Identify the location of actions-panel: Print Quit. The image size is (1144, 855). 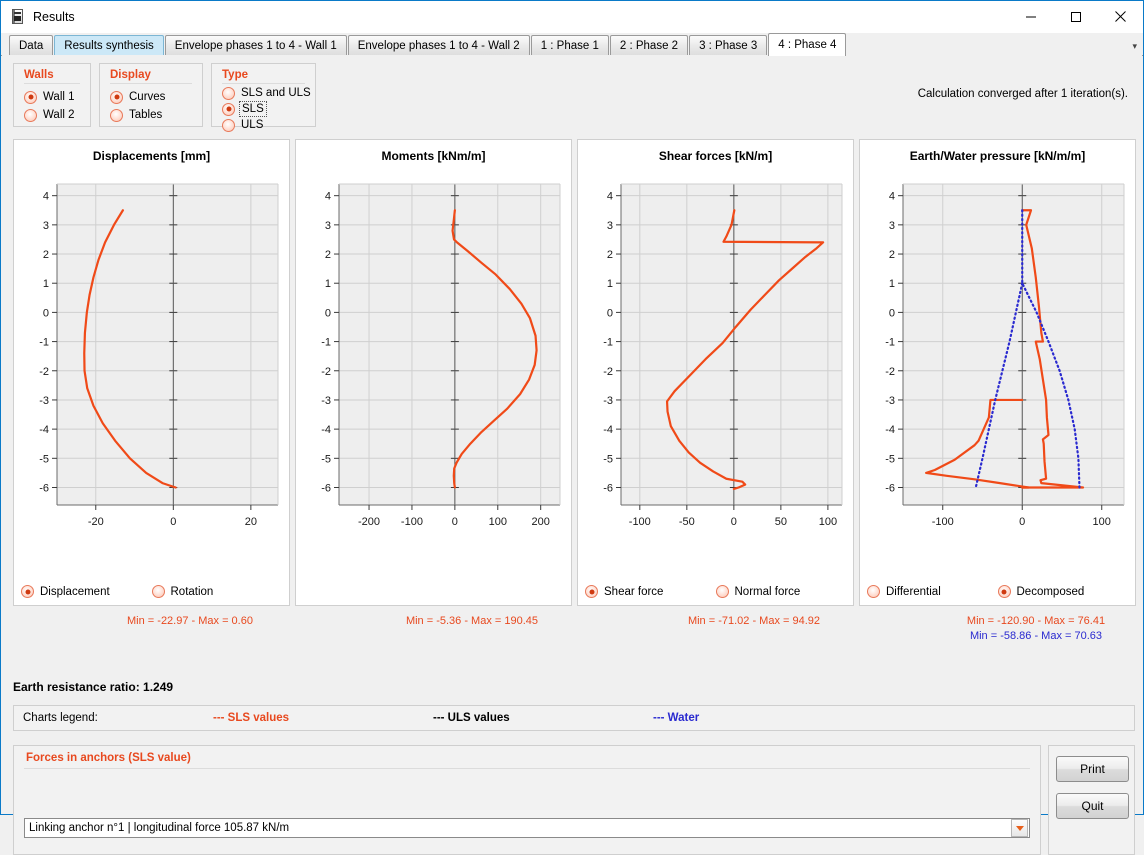
(1091, 800).